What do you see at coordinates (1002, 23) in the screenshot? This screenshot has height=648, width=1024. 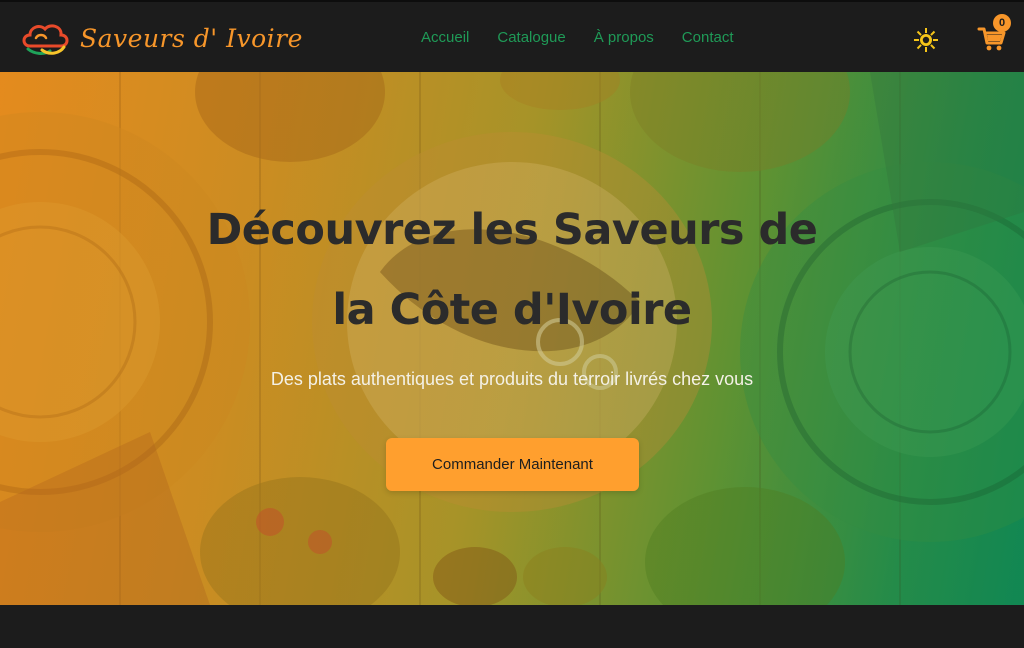 I see `cart-count-badge: 0` at bounding box center [1002, 23].